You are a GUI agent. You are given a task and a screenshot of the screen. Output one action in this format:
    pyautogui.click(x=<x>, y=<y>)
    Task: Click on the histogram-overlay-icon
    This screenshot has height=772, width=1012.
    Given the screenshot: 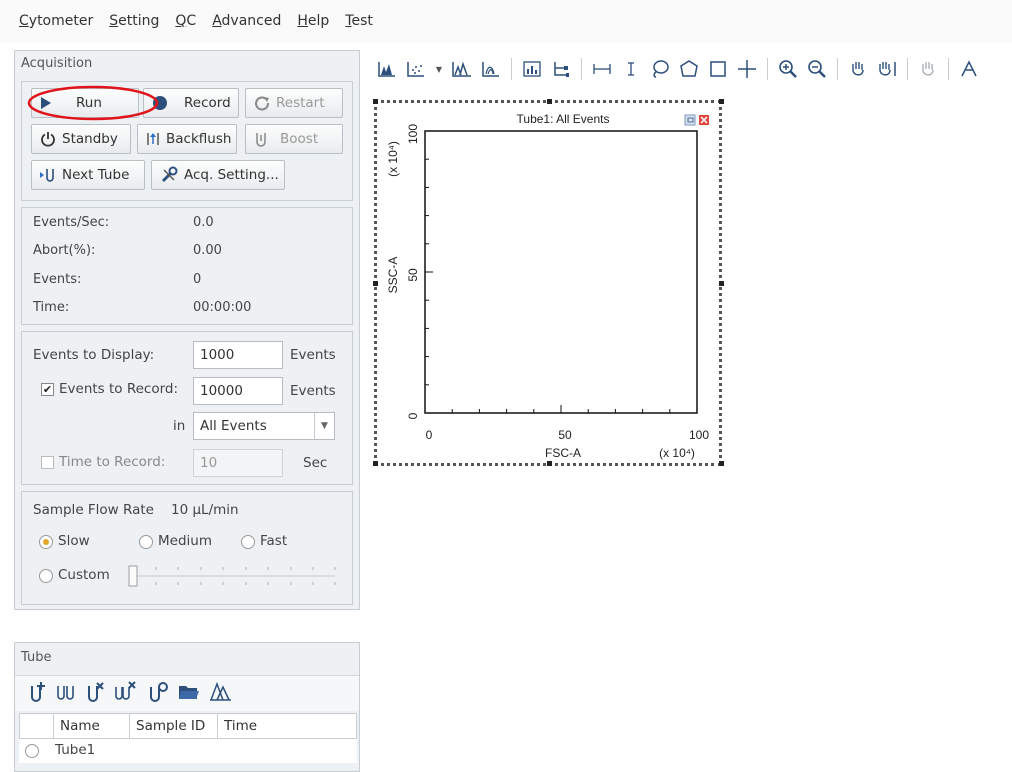 What is the action you would take?
    pyautogui.click(x=221, y=694)
    